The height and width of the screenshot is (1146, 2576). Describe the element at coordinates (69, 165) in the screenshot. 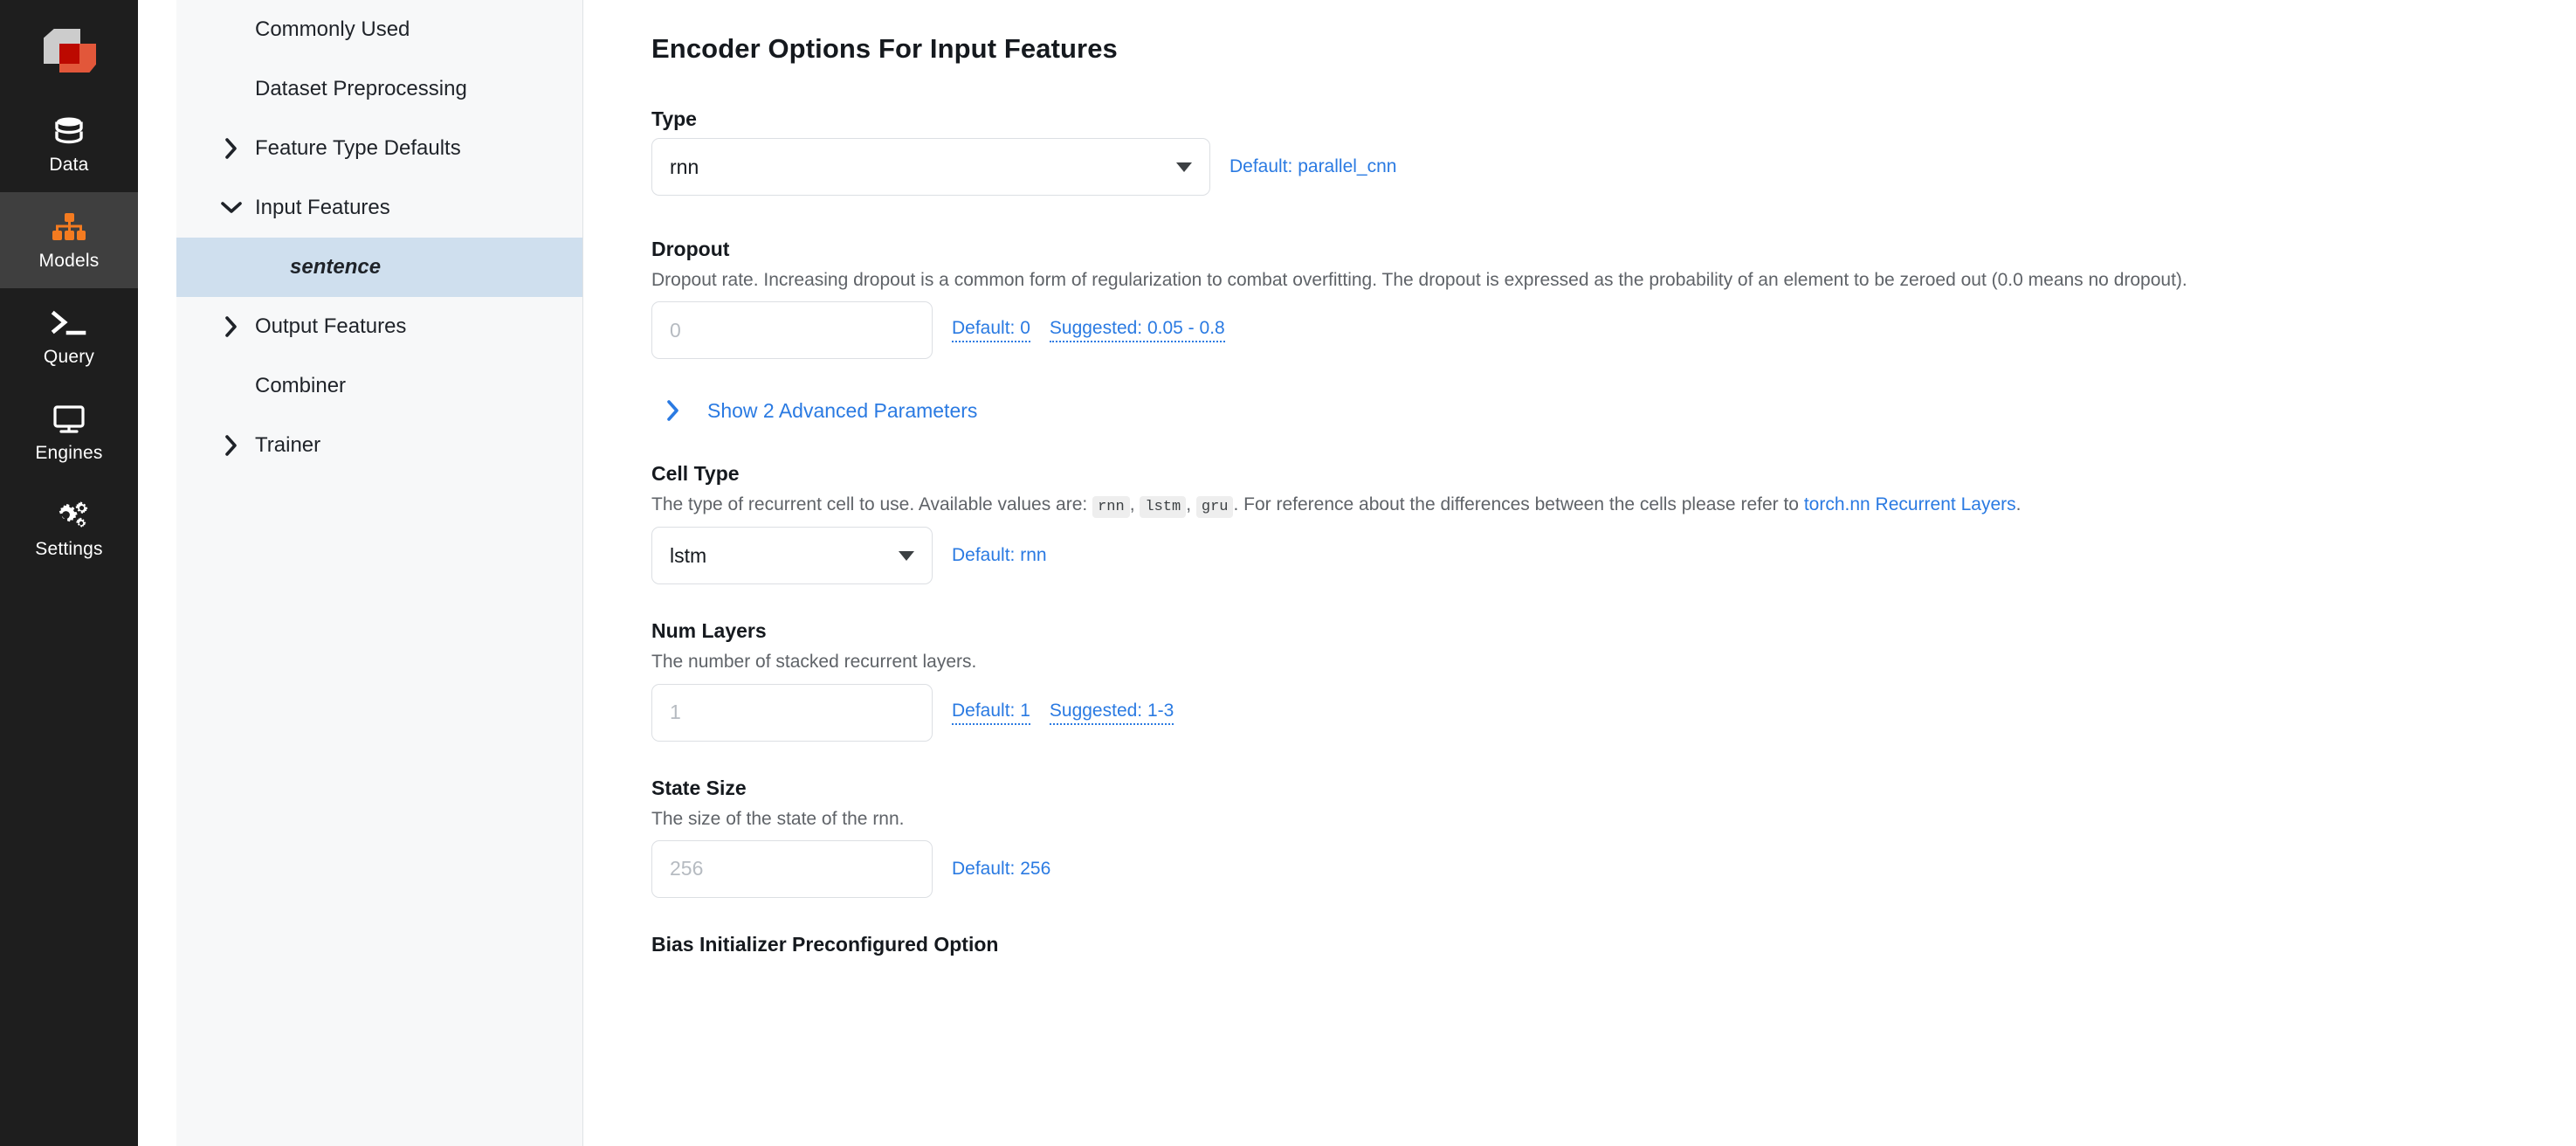

I see `nav-label-data: Data` at that location.